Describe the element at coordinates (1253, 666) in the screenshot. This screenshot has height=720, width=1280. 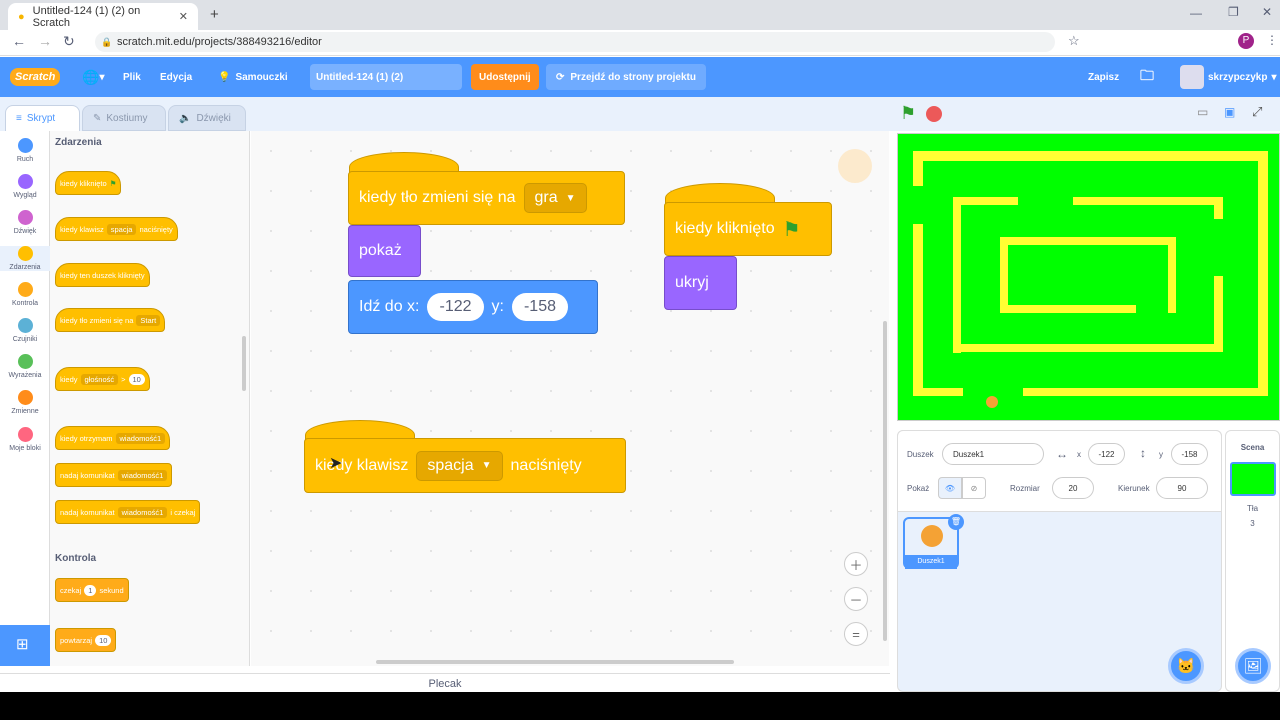
I see `add-backdrop-button: 🖼` at that location.